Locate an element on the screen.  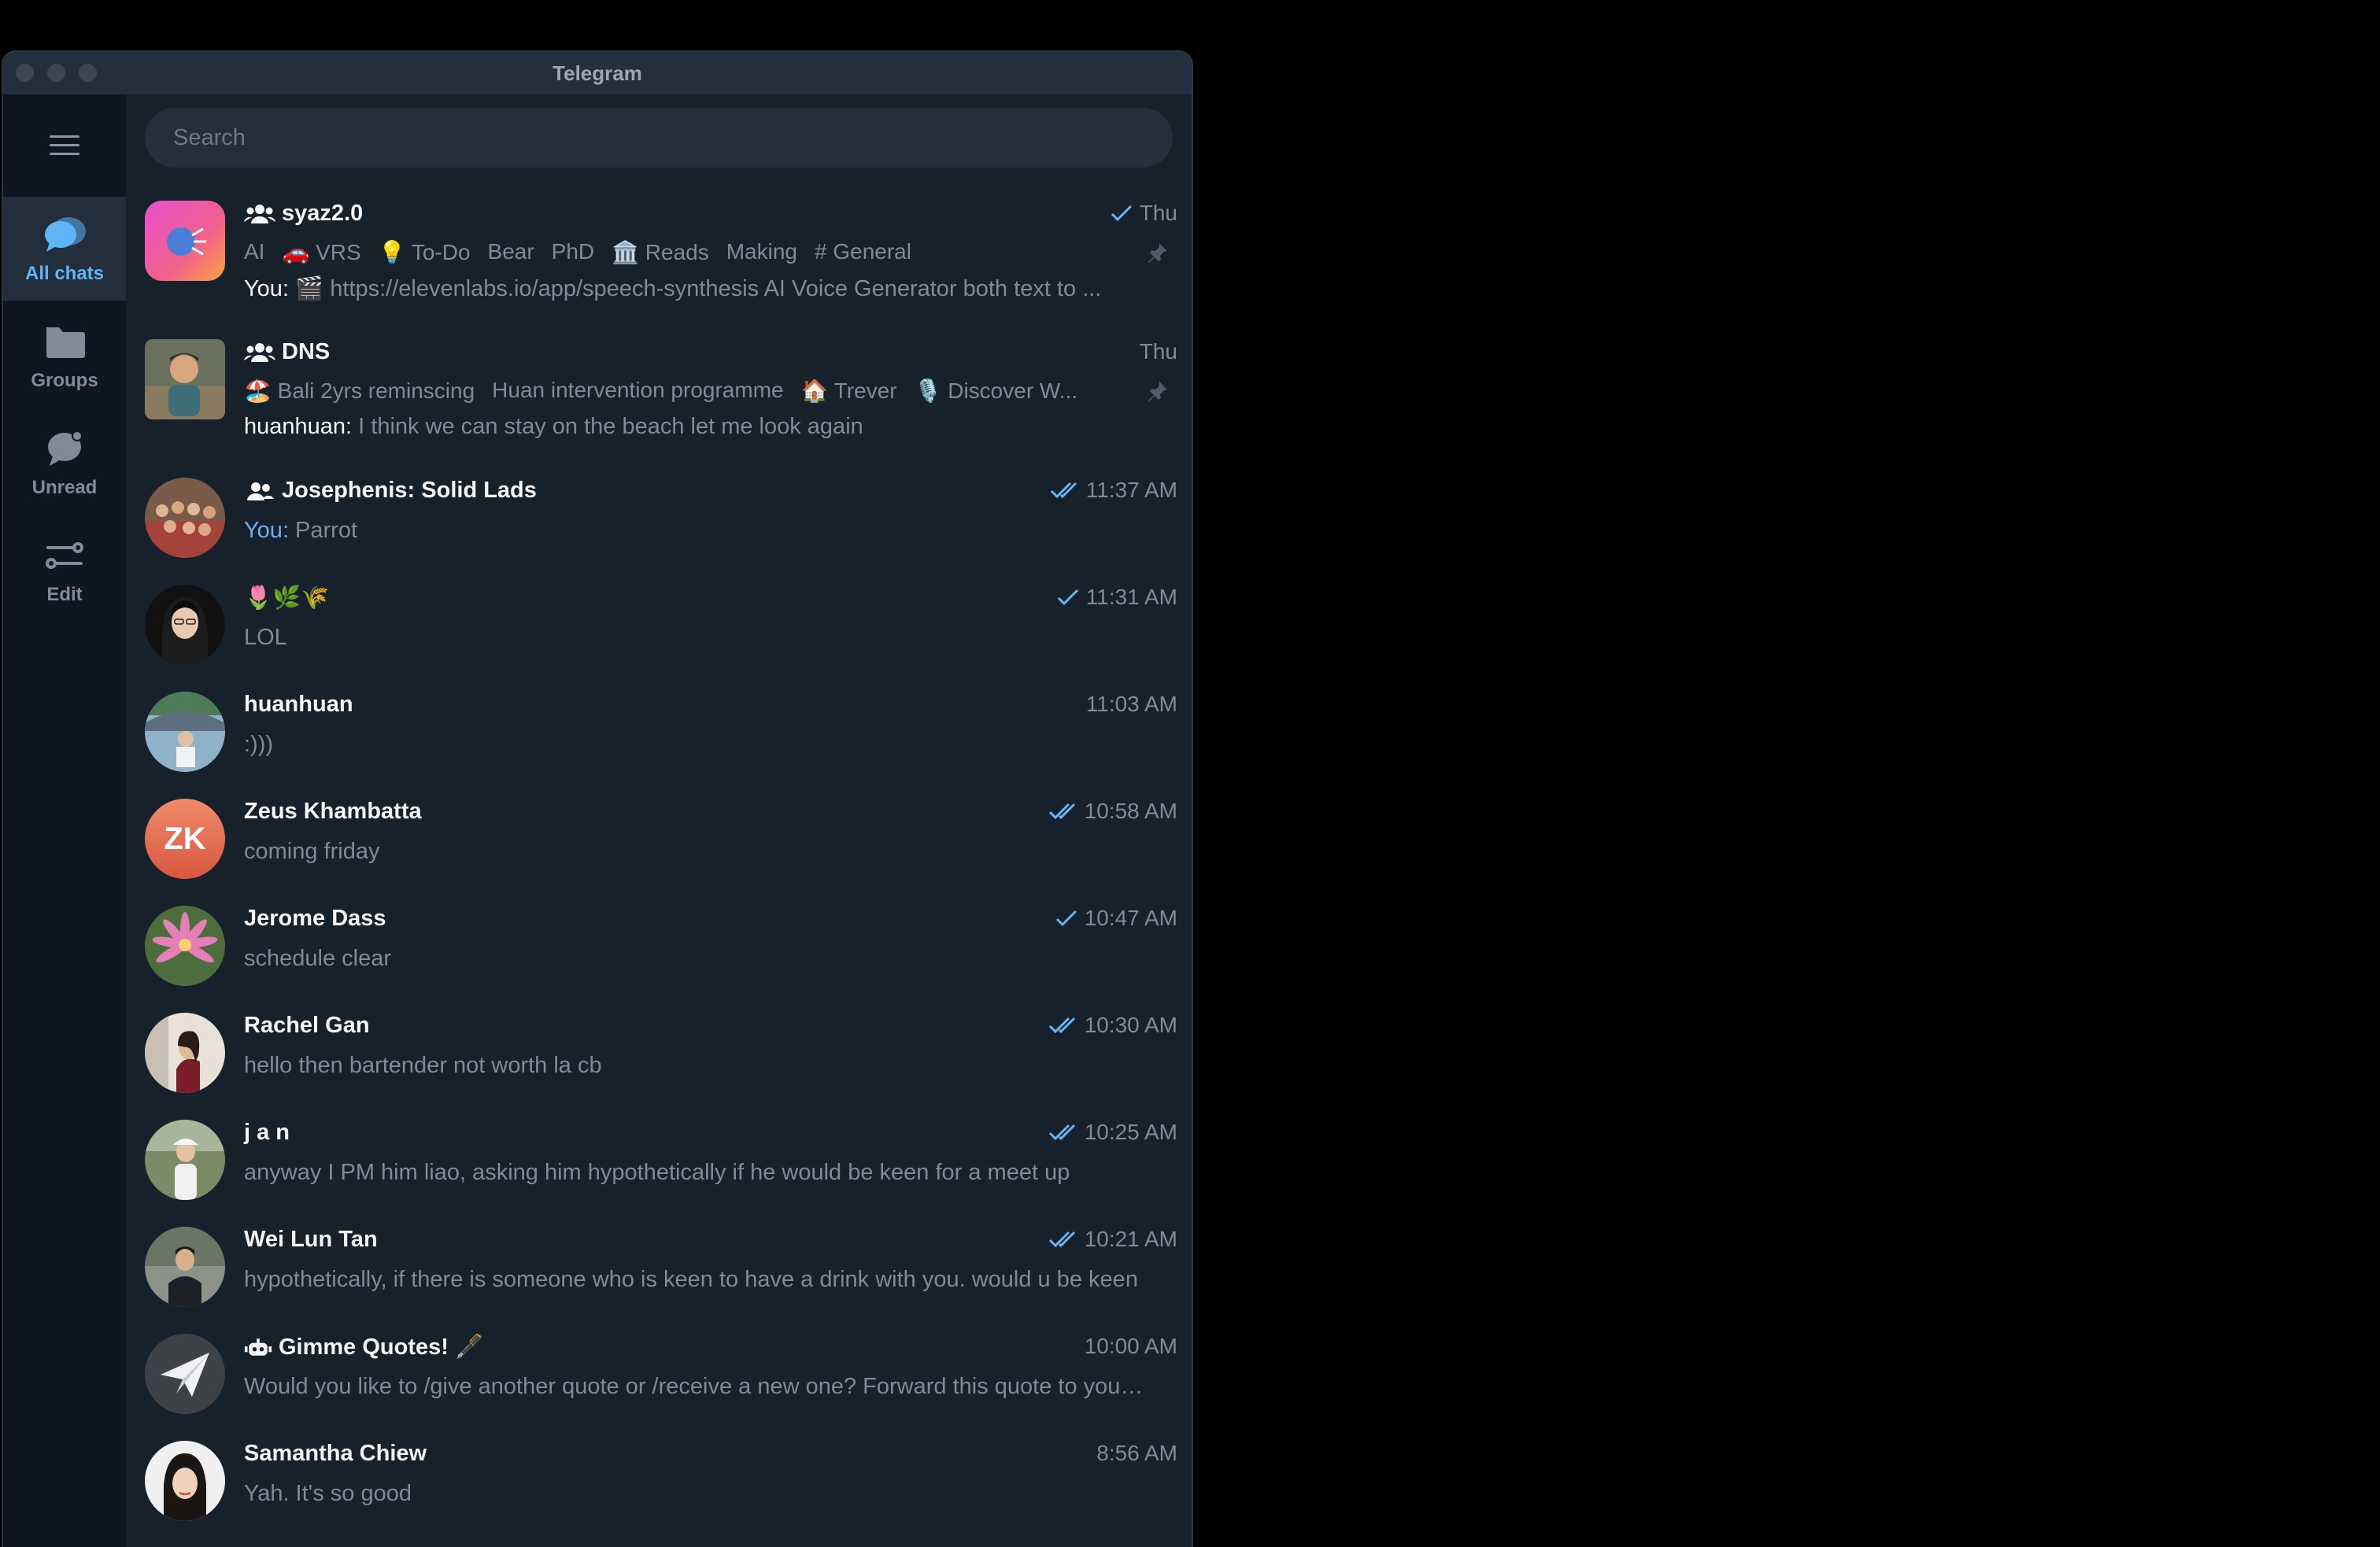
search-placeholder: Search is located at coordinates (209, 137).